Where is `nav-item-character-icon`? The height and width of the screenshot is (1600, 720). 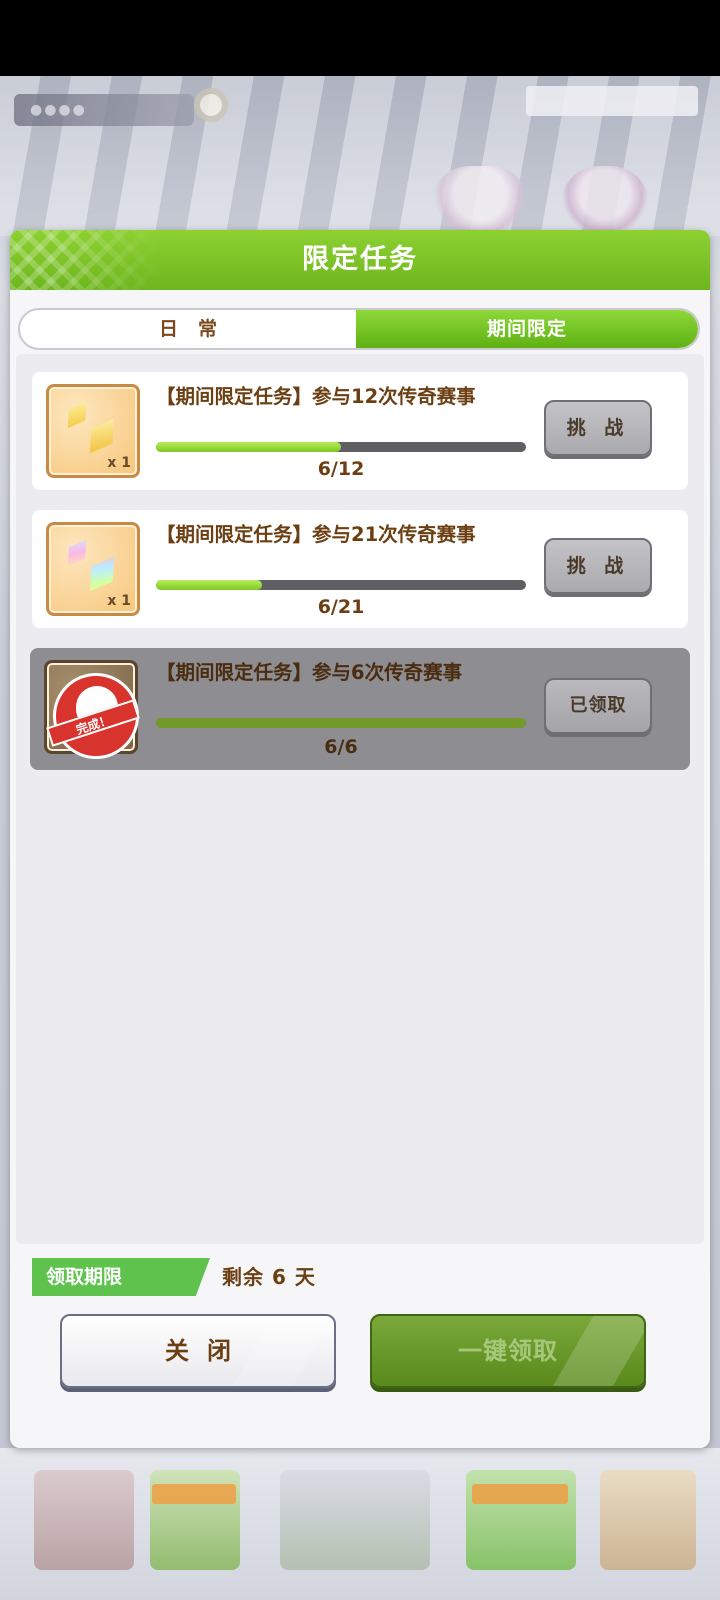
nav-item-character-icon is located at coordinates (84, 1520).